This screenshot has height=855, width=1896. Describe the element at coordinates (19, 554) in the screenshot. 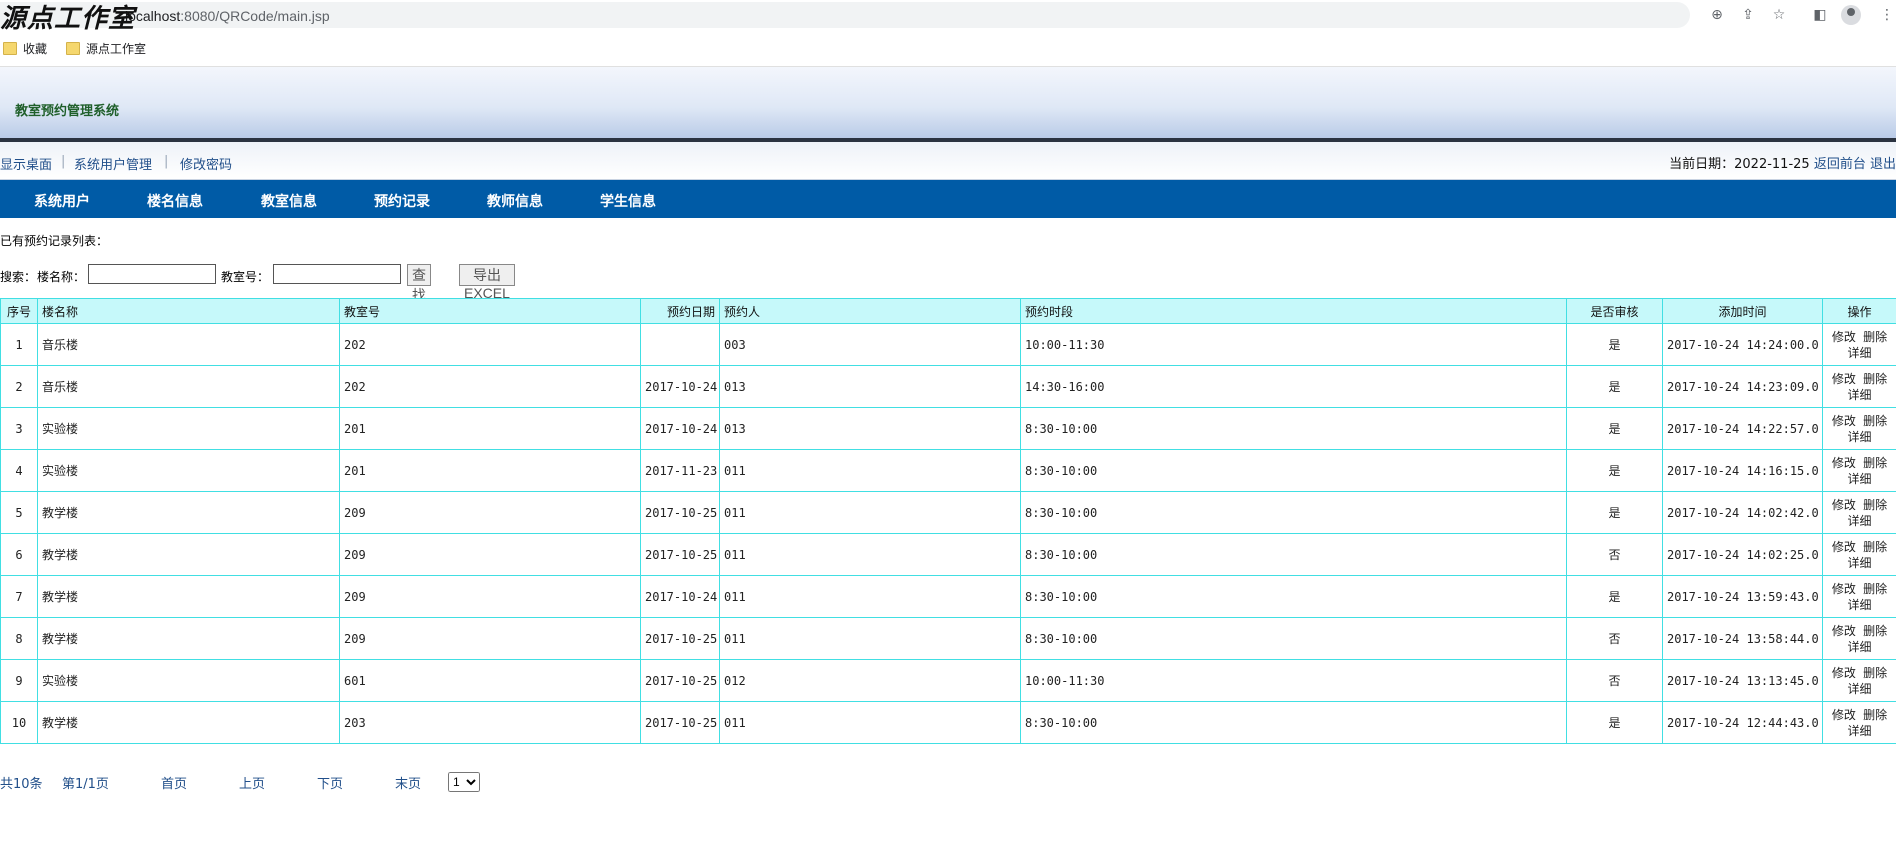

I see `cell-no: 6` at that location.